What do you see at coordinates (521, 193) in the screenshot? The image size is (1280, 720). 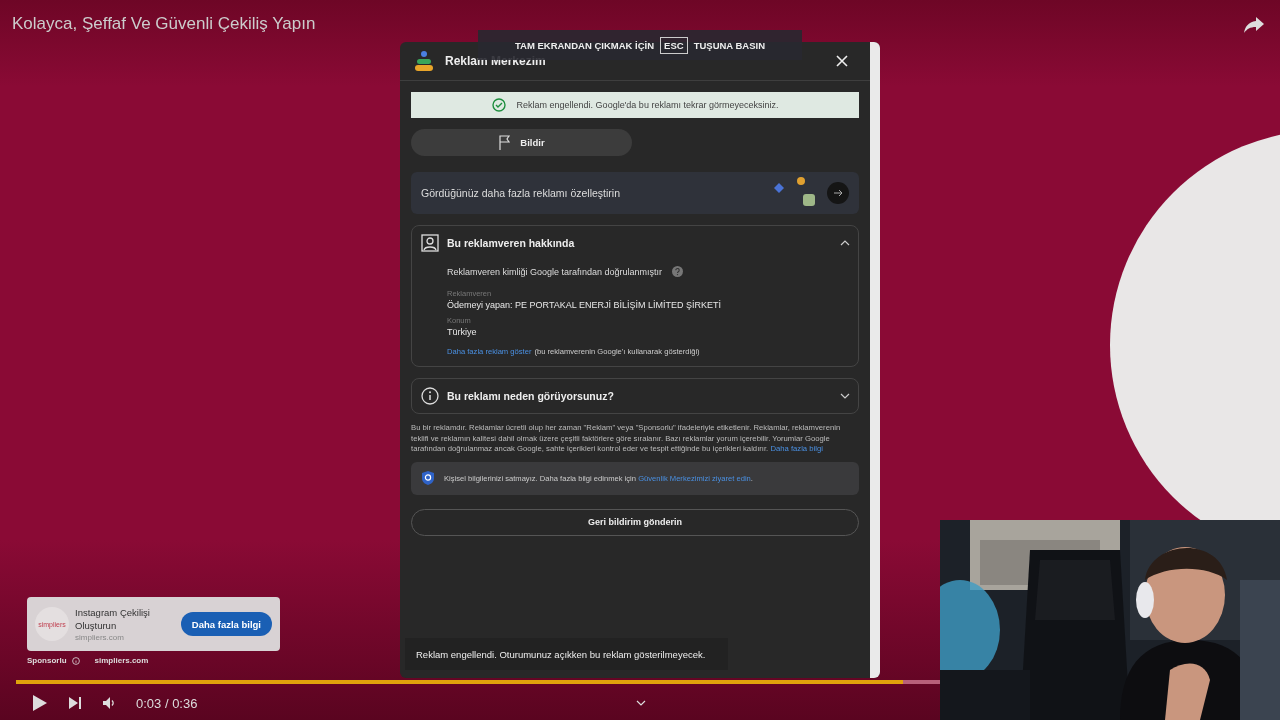 I see `customize-text: Gördüğünüz daha fazla reklamı özelleştirin` at bounding box center [521, 193].